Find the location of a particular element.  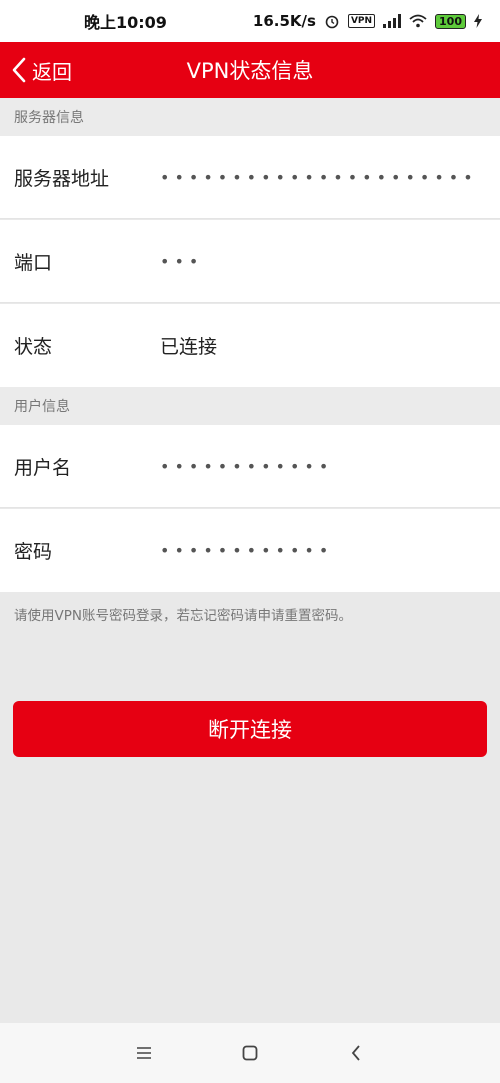

help-note: 请使用VPN账号密码登录，若忘记密码请申请重置密码。 is located at coordinates (183, 616).